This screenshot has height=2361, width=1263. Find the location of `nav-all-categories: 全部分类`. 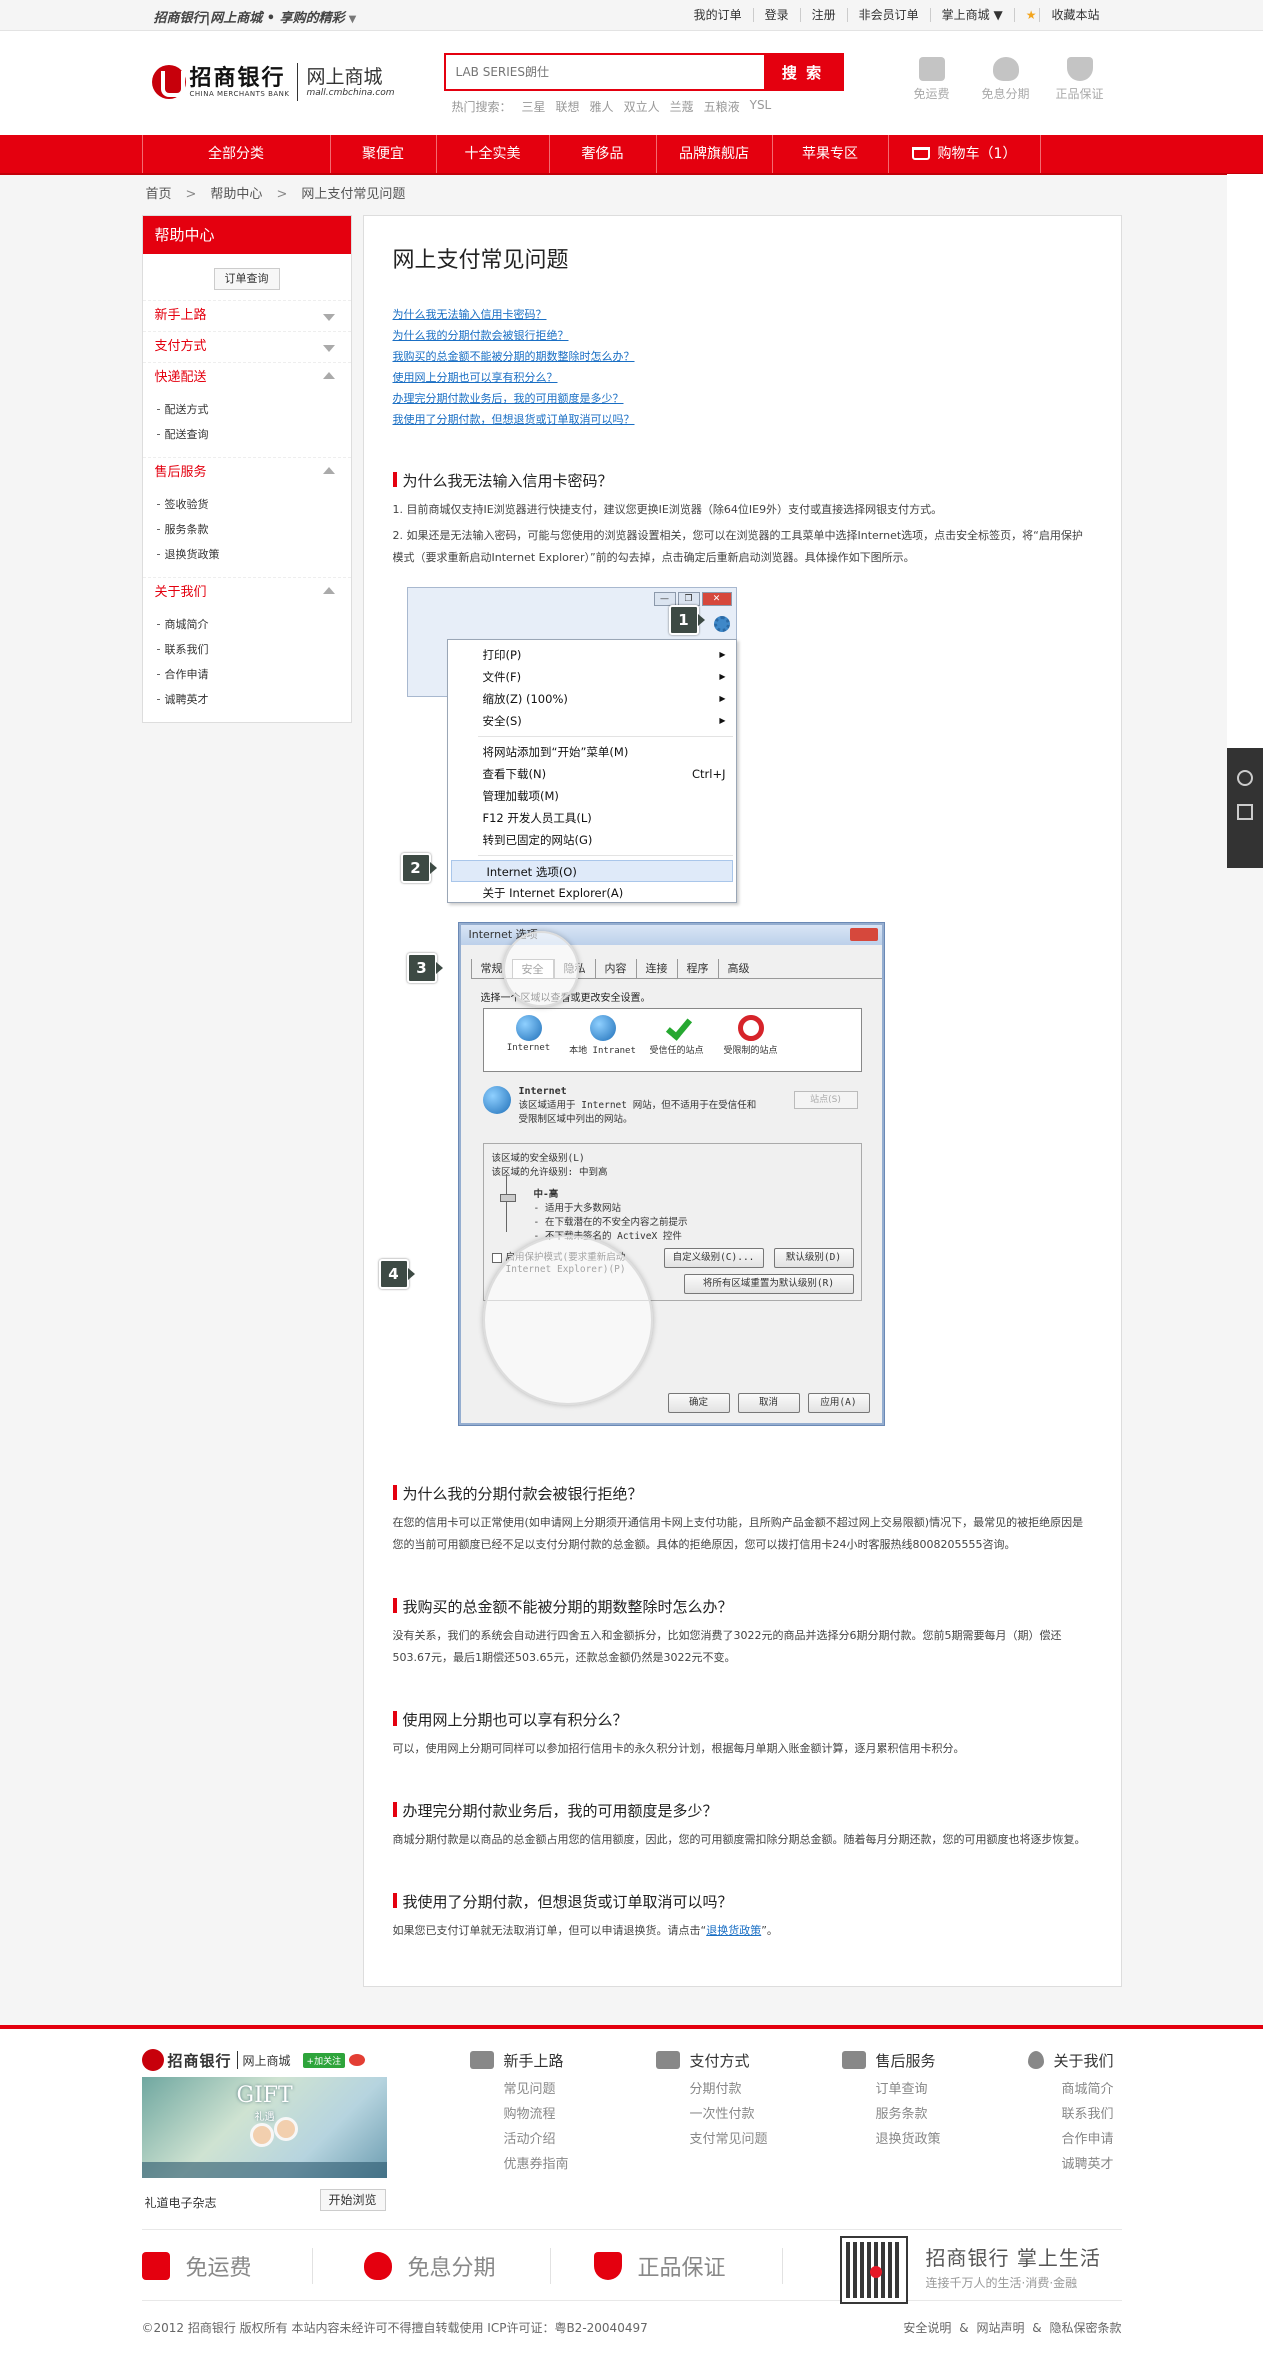

nav-all-categories: 全部分类 is located at coordinates (237, 154).